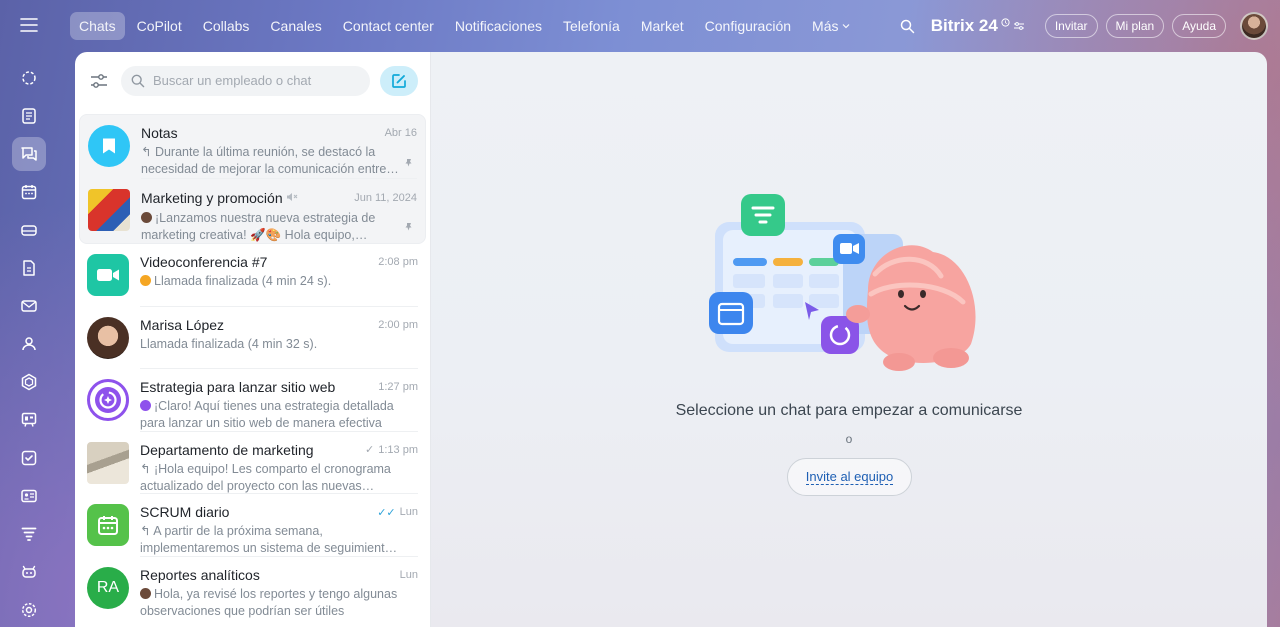 This screenshot has width=1280, height=627. What do you see at coordinates (29, 78) in the screenshot?
I see `feed-icon` at bounding box center [29, 78].